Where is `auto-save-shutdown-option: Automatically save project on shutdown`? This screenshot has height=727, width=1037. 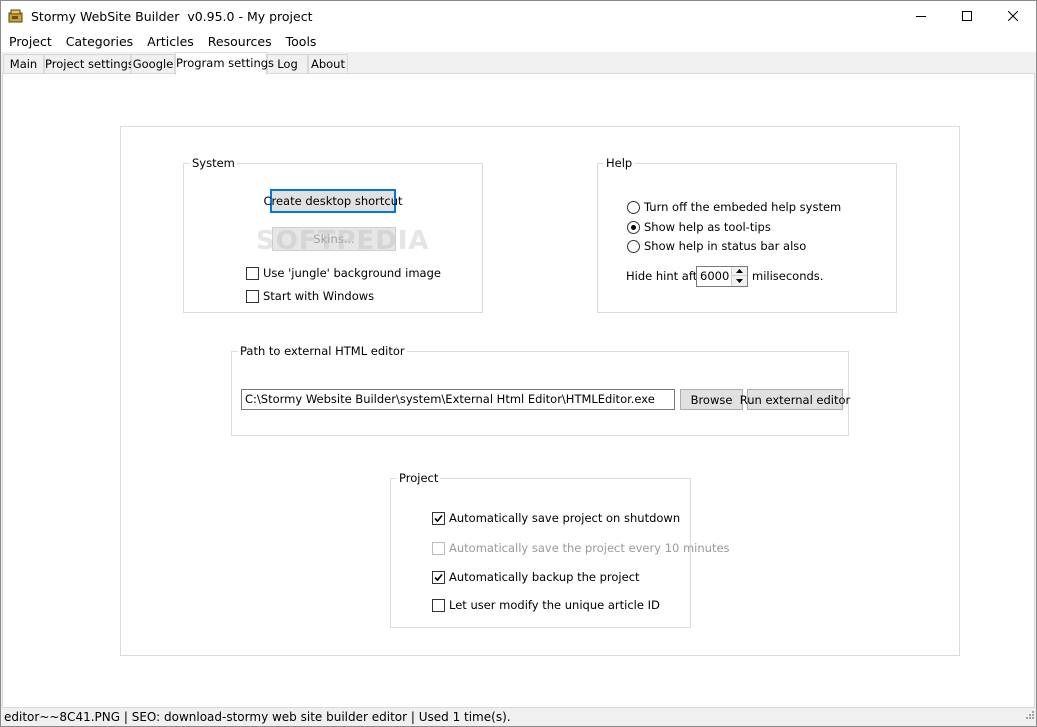 auto-save-shutdown-option: Automatically save project on shutdown is located at coordinates (556, 518).